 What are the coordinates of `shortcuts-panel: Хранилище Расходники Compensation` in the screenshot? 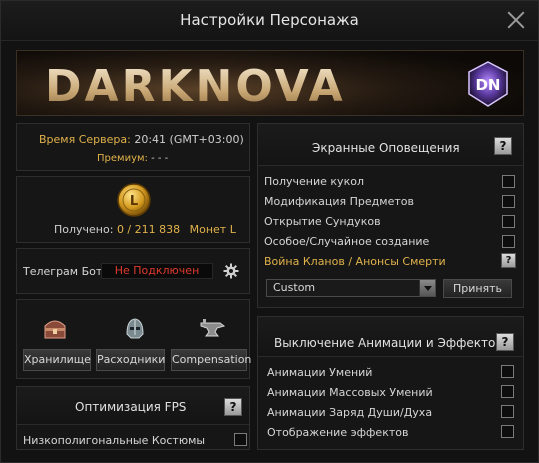 It's located at (133, 339).